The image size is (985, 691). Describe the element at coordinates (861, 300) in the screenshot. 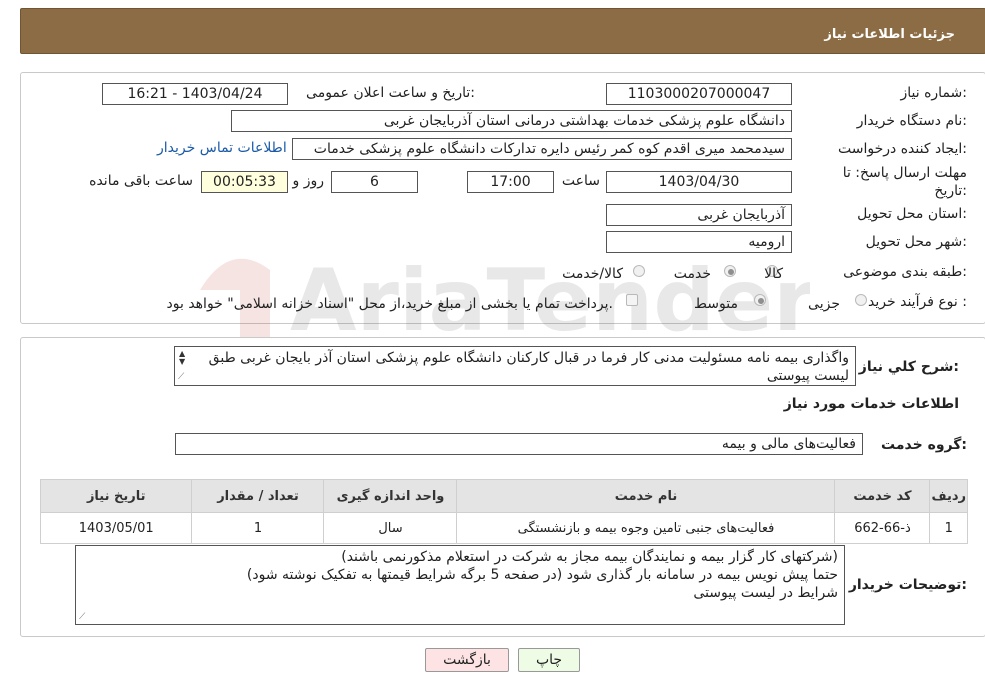

I see `process-minor-radio` at that location.